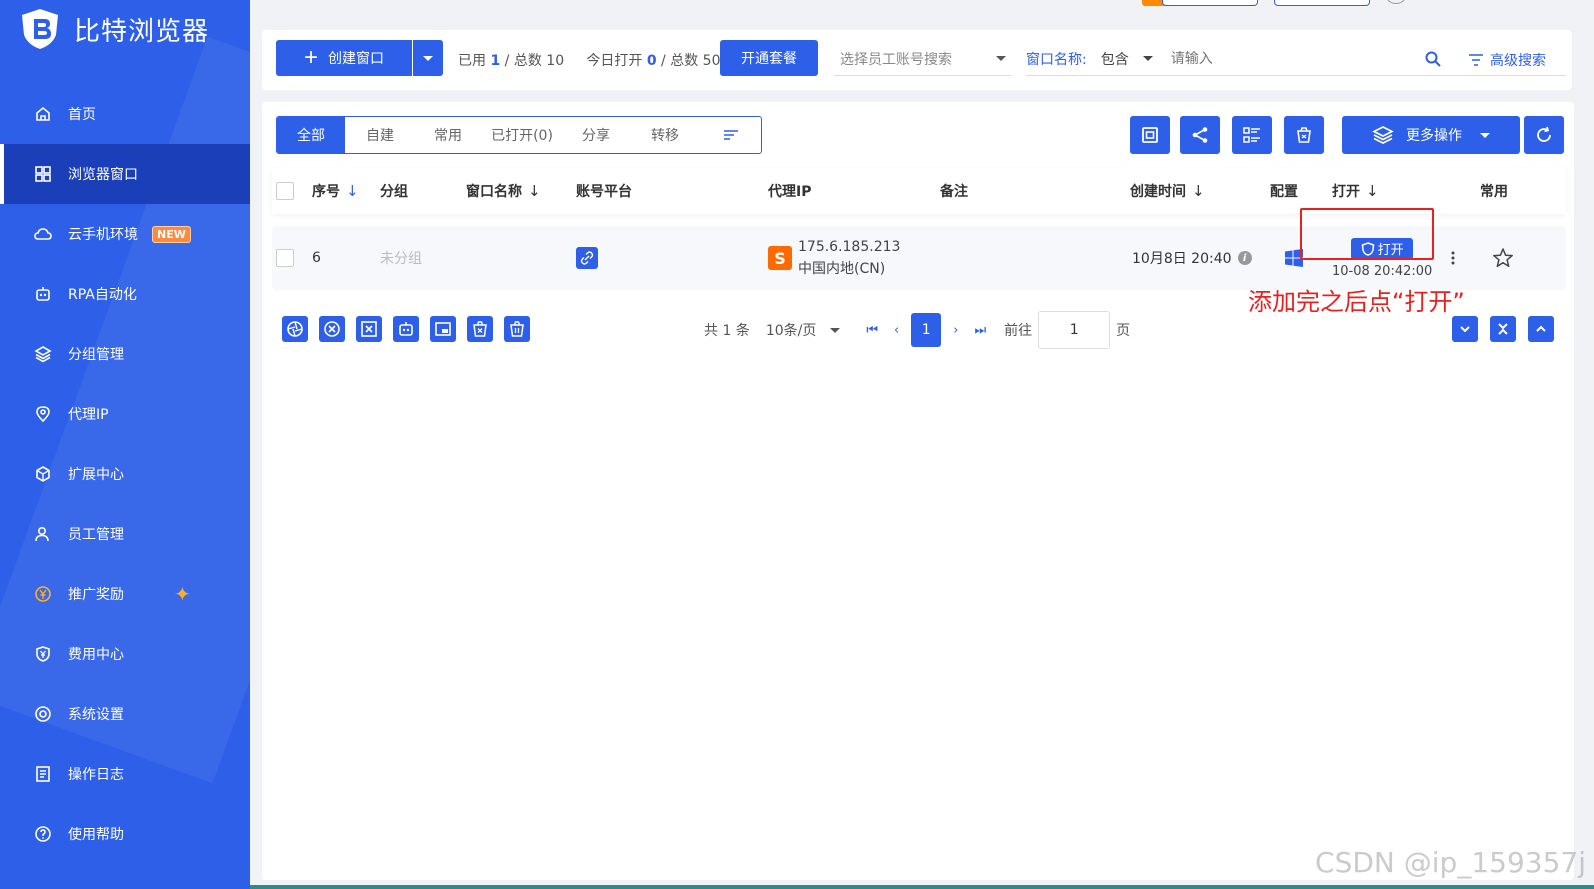 This screenshot has width=1594, height=889. What do you see at coordinates (125, 714) in the screenshot?
I see `sidebar-item-settings: 系统设置` at bounding box center [125, 714].